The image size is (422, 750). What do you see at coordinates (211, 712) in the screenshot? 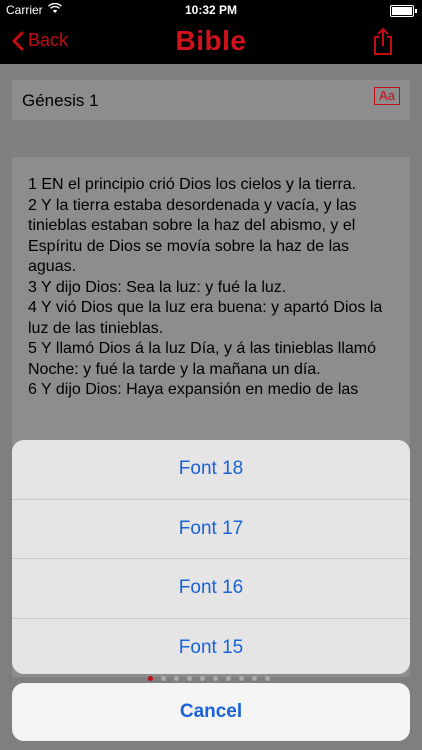
I see `cancel-button: Cancel` at bounding box center [211, 712].